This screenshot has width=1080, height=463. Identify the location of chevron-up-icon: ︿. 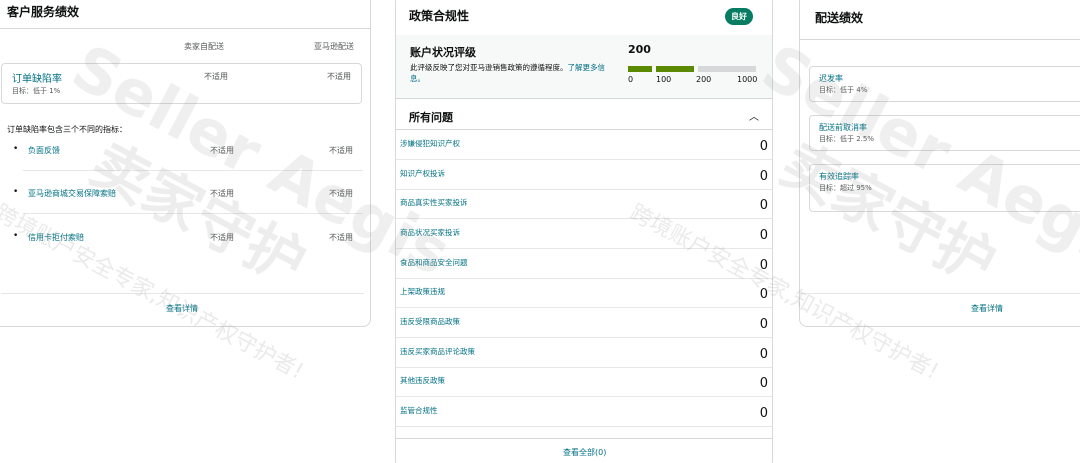
(754, 115).